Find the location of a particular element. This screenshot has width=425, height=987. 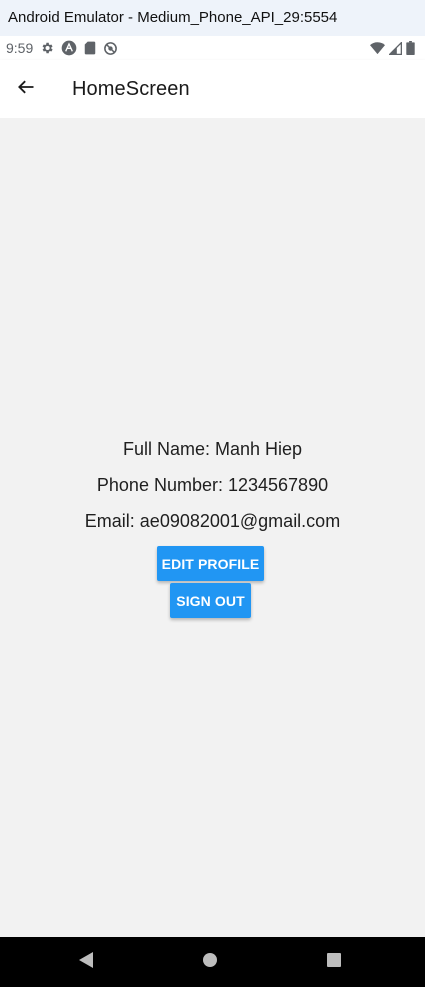

home-circle-icon is located at coordinates (210, 962).